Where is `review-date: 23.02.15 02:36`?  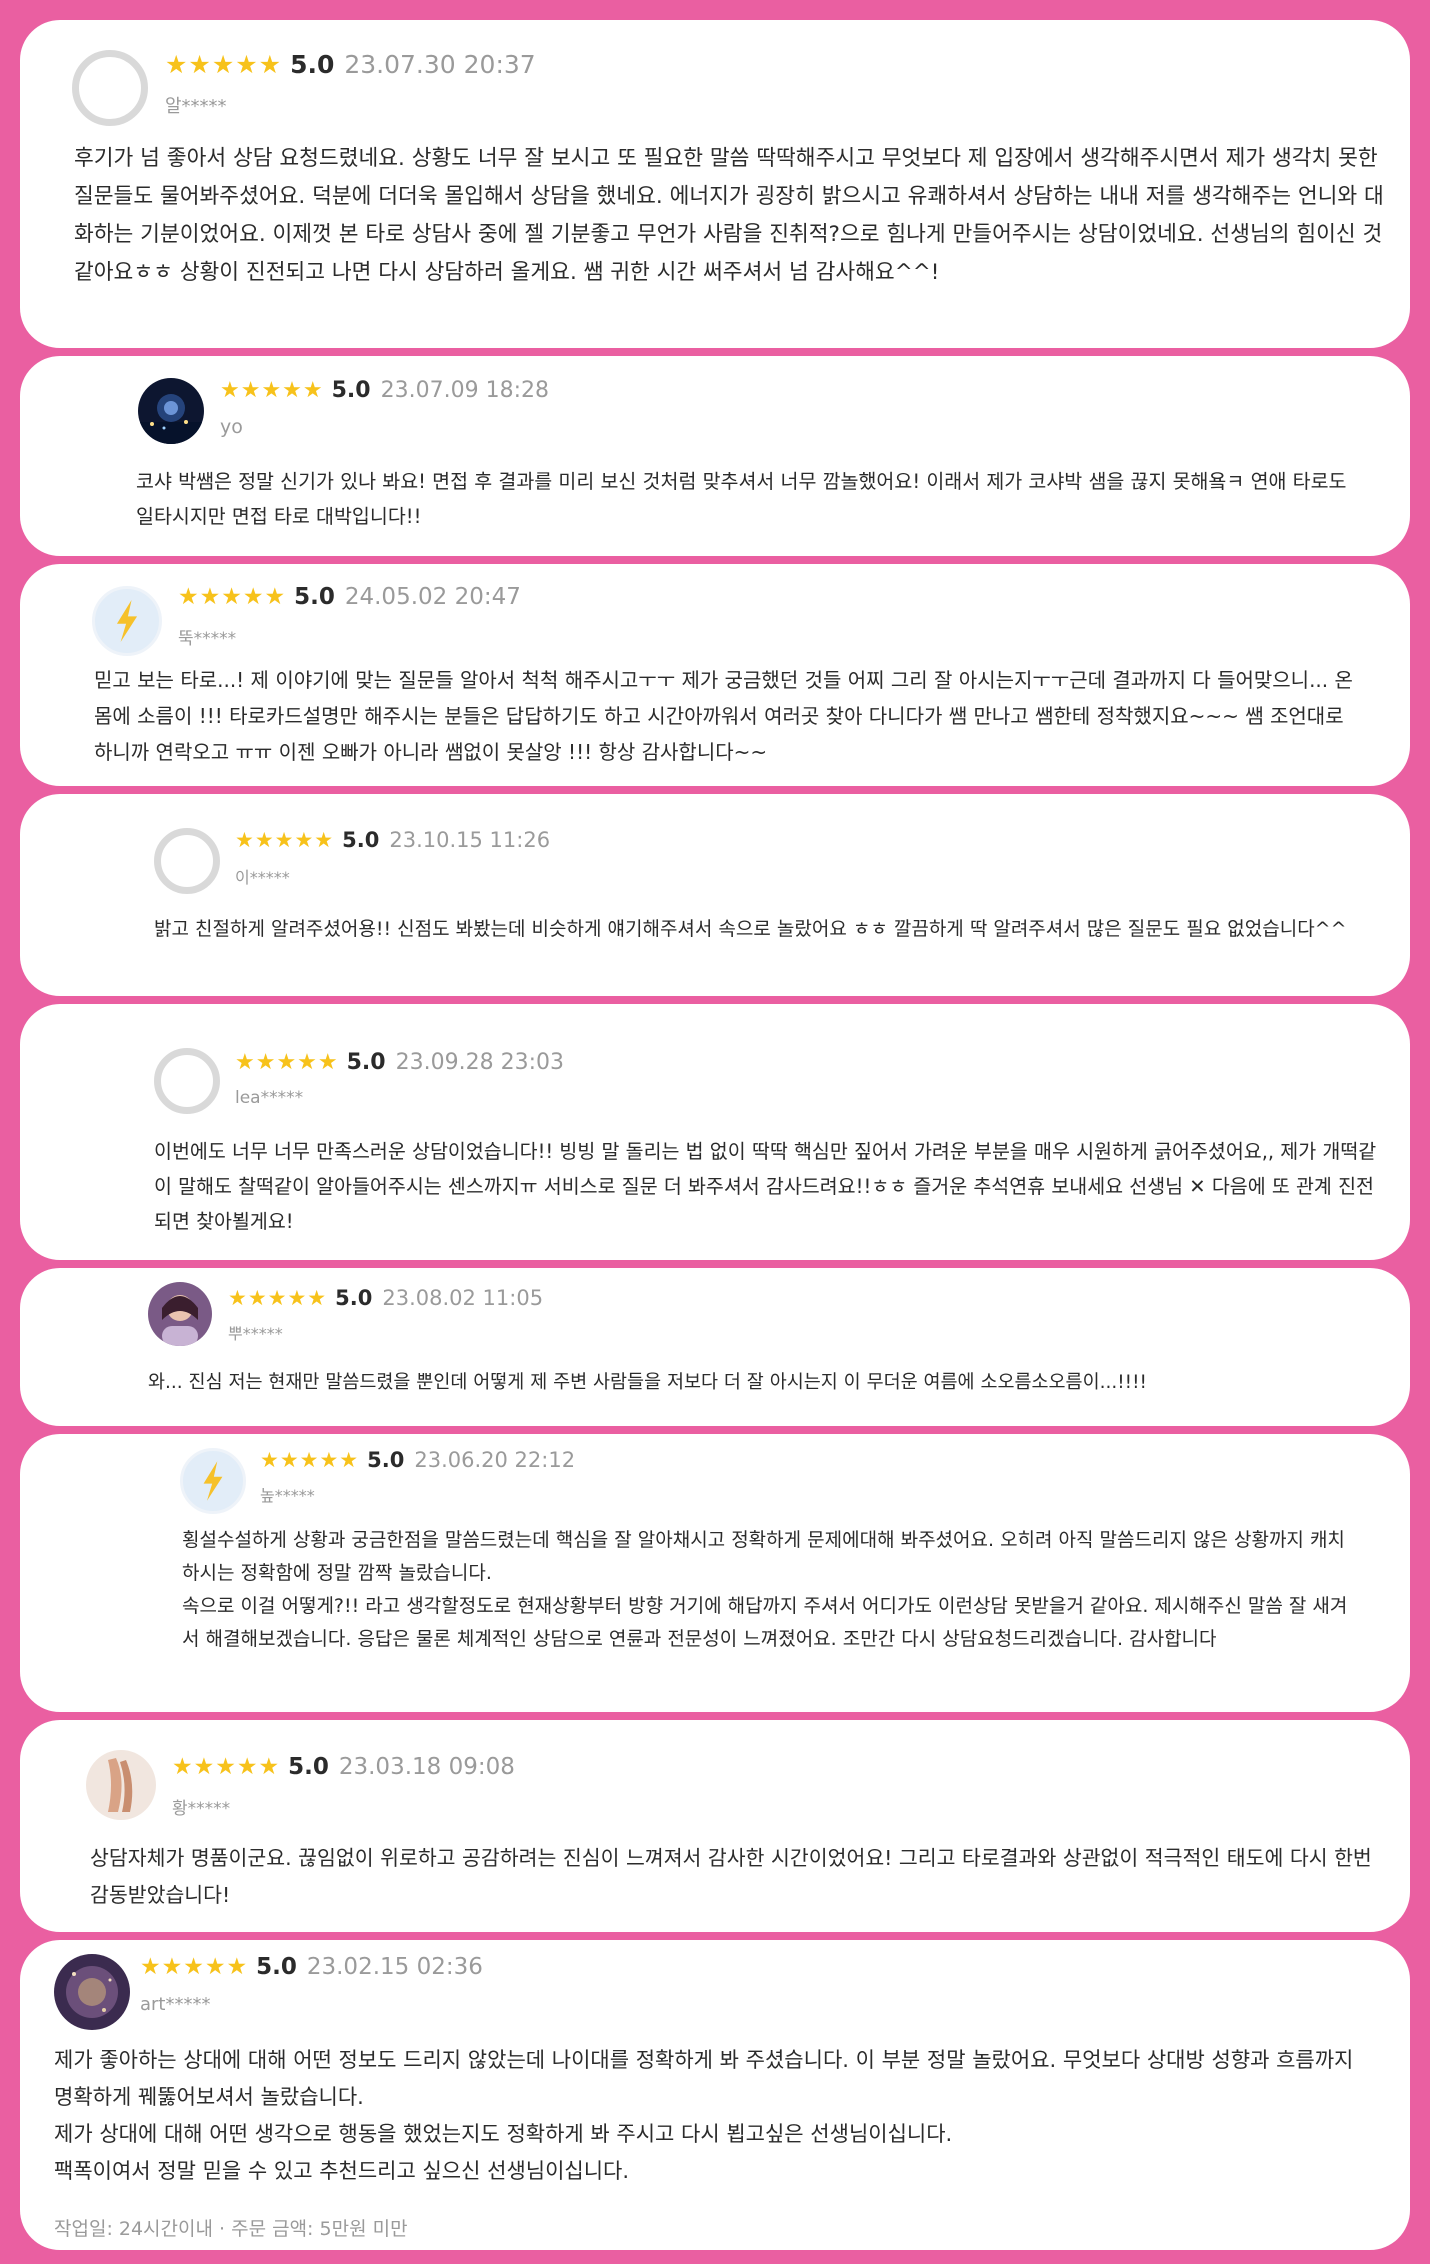 review-date: 23.02.15 02:36 is located at coordinates (394, 1967).